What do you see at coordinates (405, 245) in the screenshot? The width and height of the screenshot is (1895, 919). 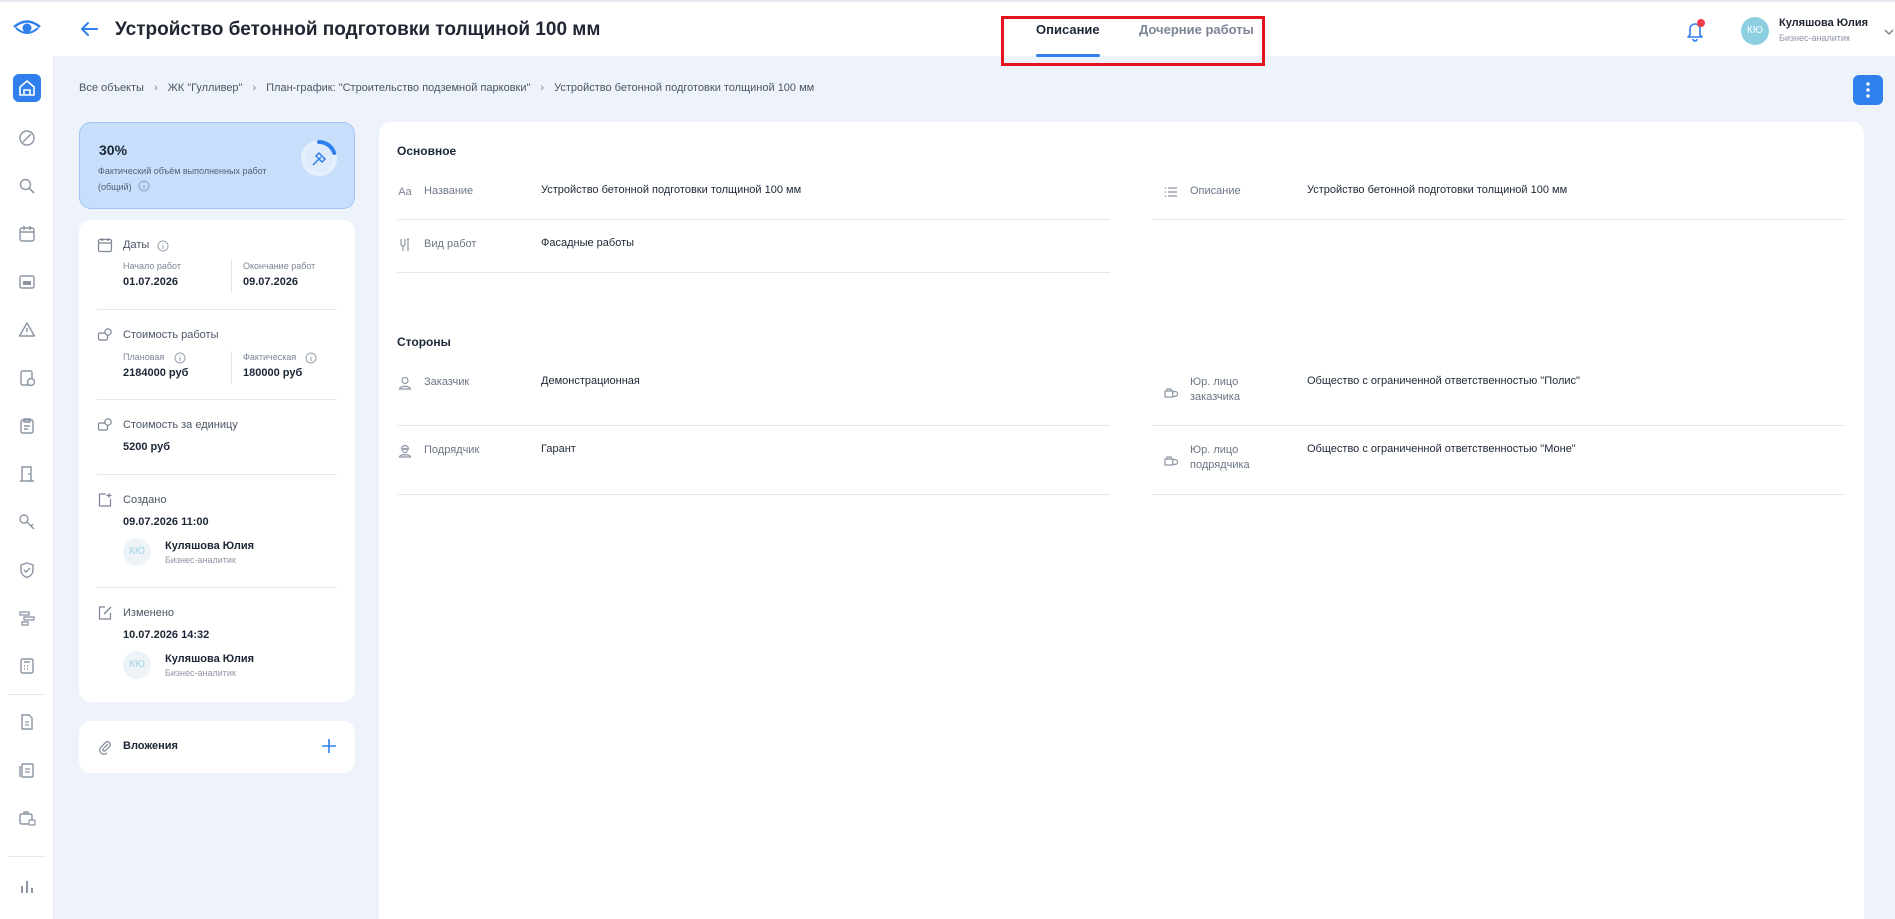 I see `wrench-icon` at bounding box center [405, 245].